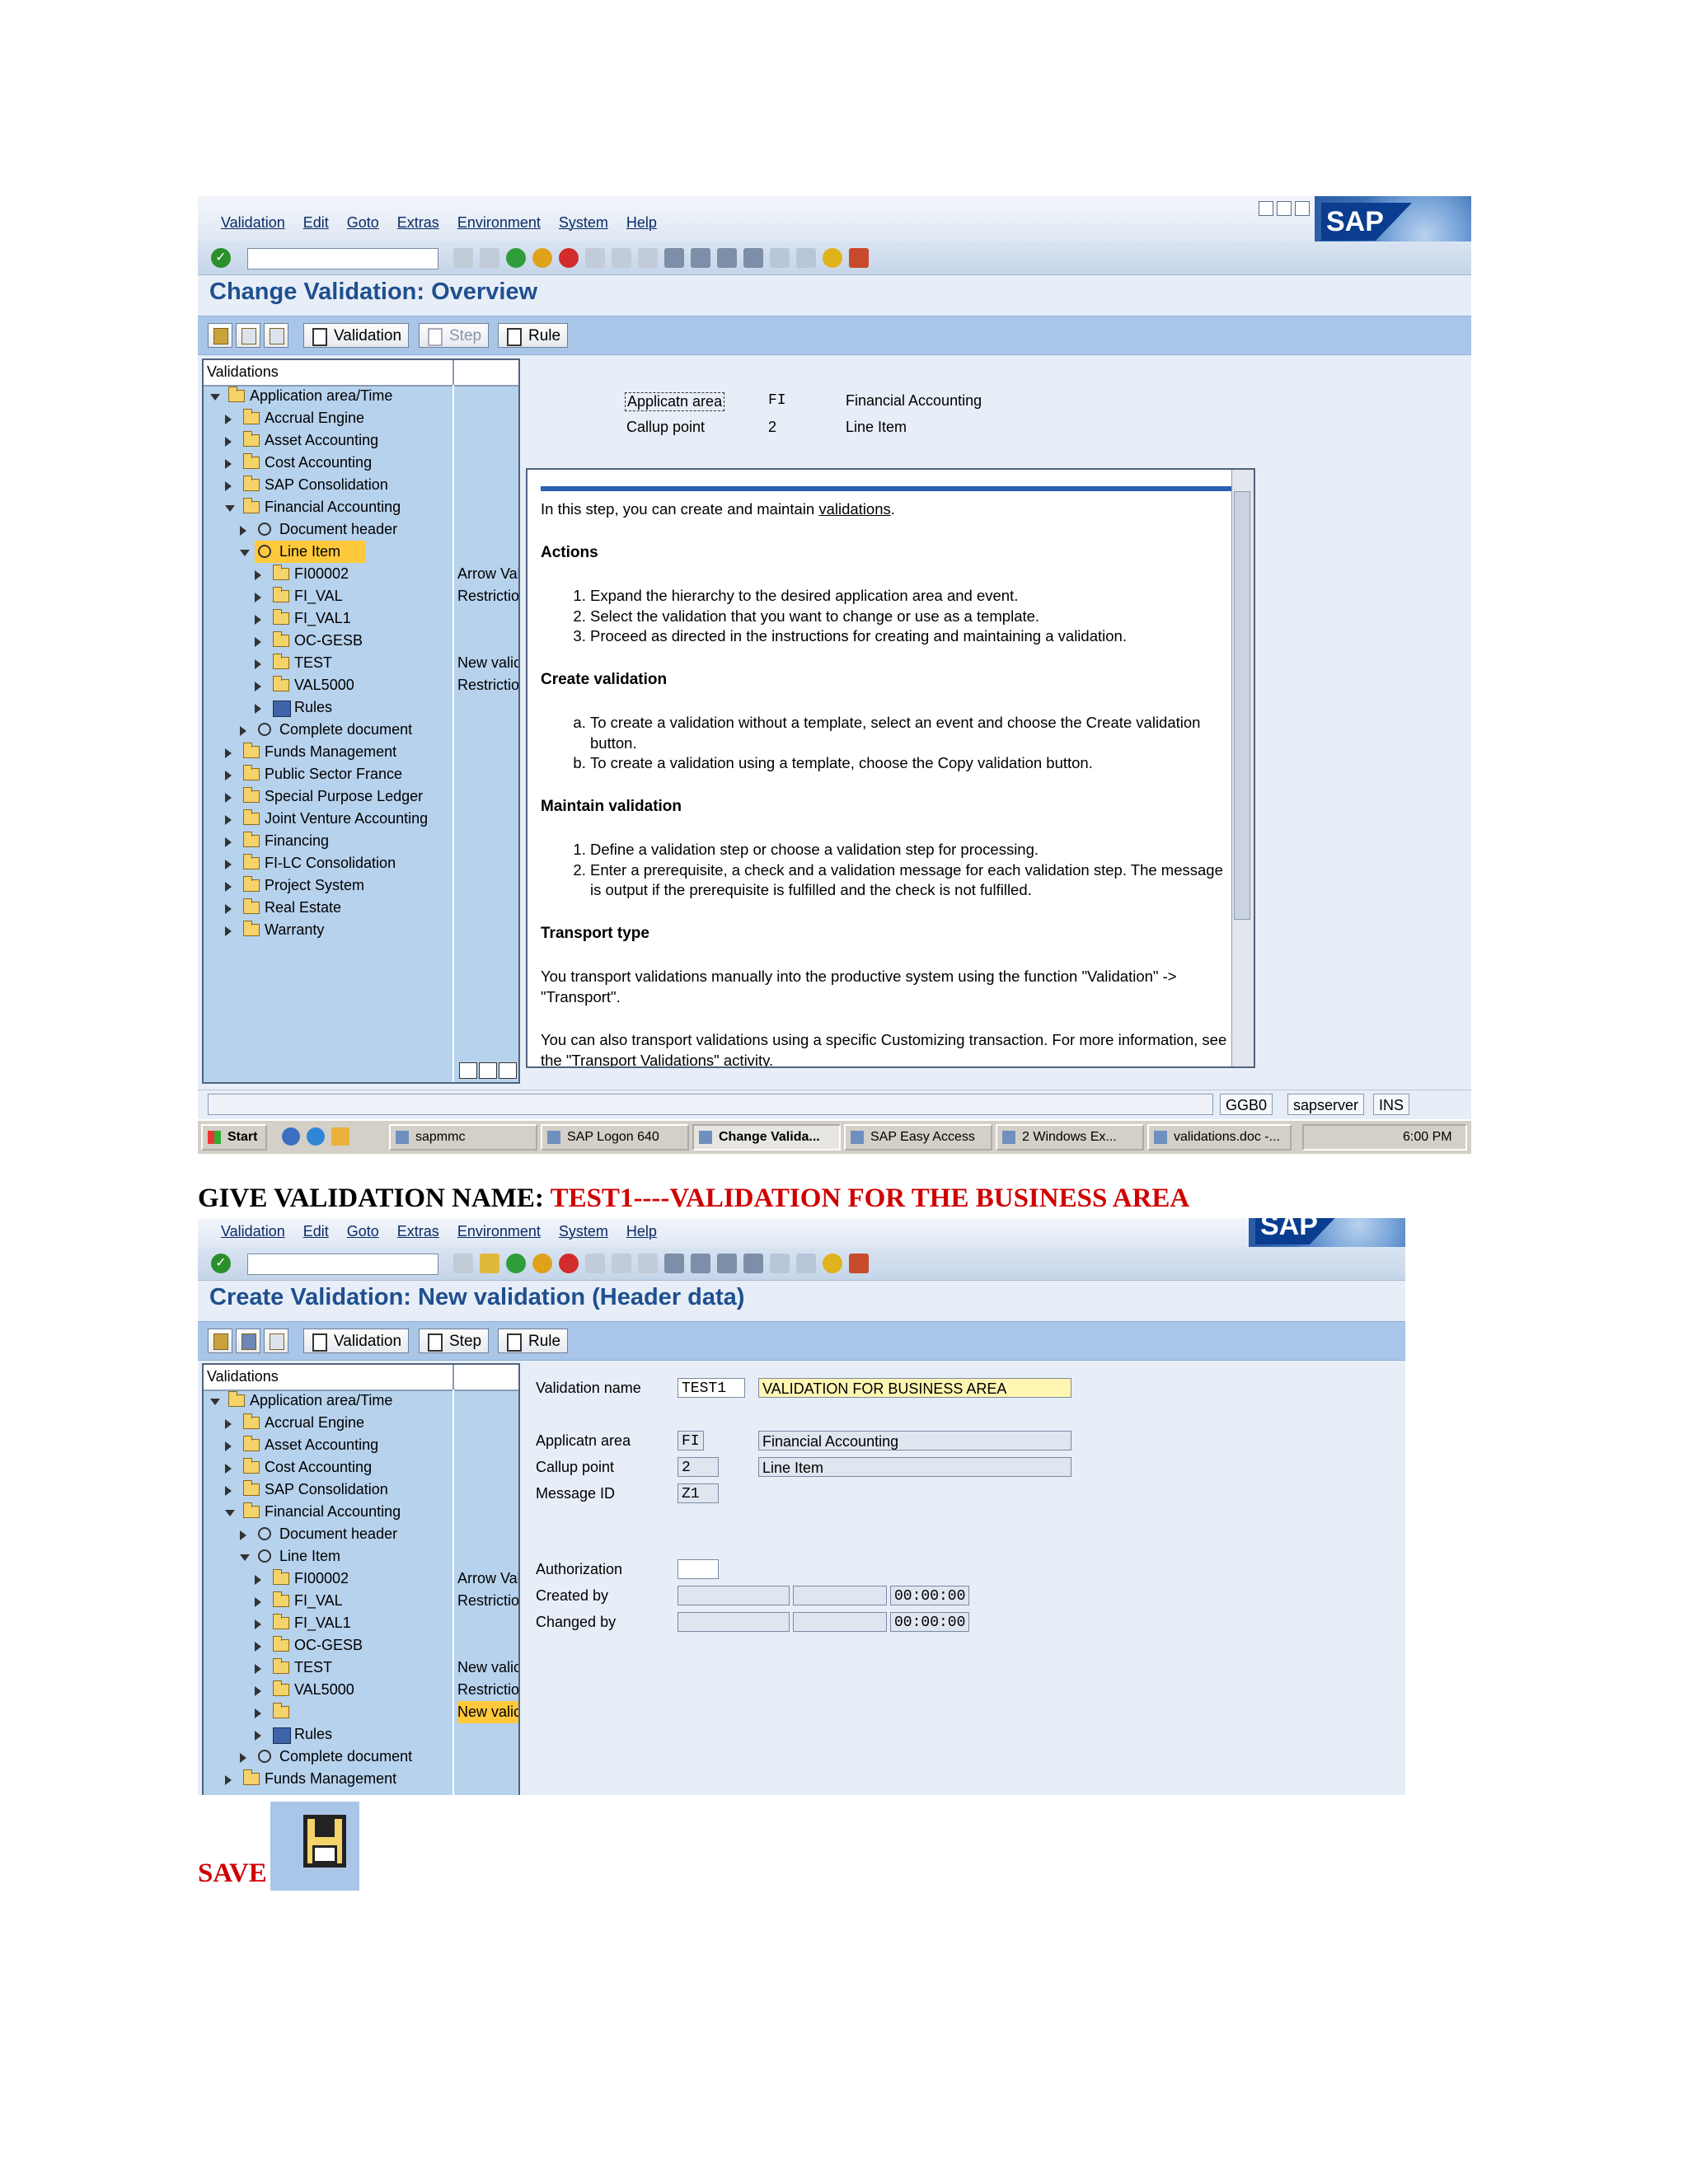 This screenshot has width=1688, height=2184. I want to click on exit-icon, so click(542, 1263).